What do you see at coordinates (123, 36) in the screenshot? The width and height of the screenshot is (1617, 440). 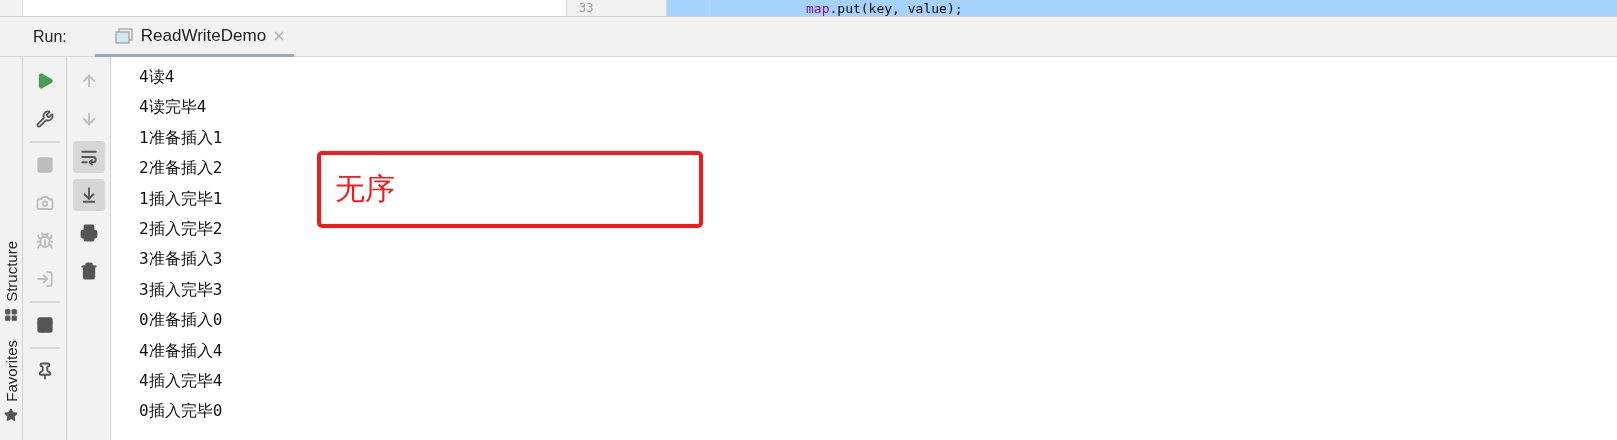 I see `window-icon` at bounding box center [123, 36].